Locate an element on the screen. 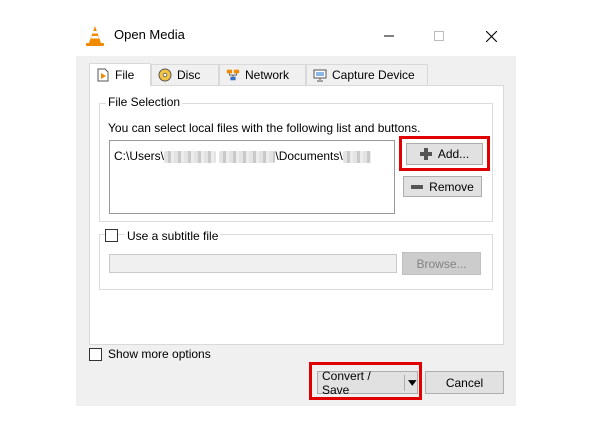 This screenshot has height=427, width=600. minus-icon is located at coordinates (417, 186).